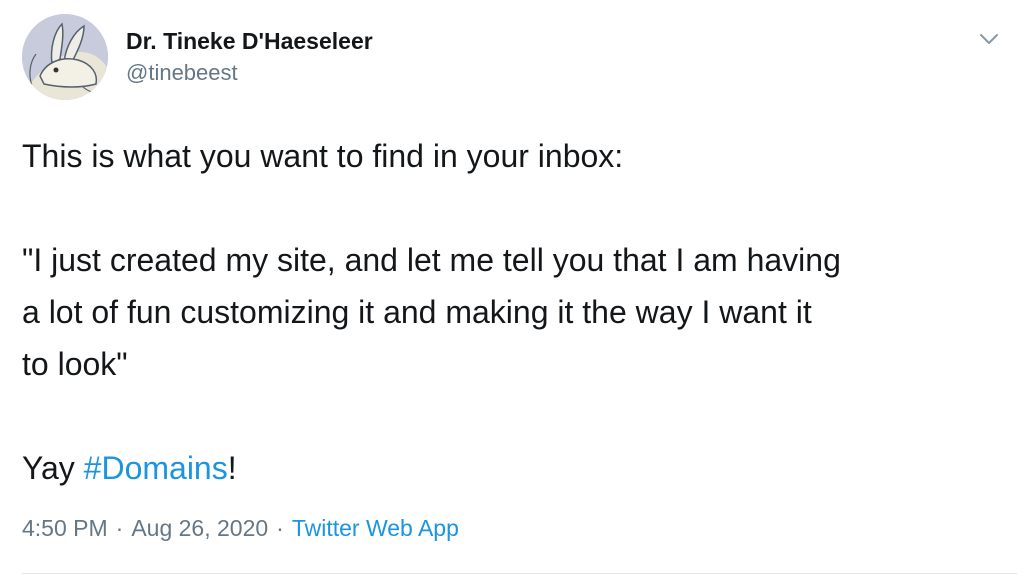 Image resolution: width=1024 pixels, height=577 pixels. I want to click on chevron-down-icon, so click(989, 39).